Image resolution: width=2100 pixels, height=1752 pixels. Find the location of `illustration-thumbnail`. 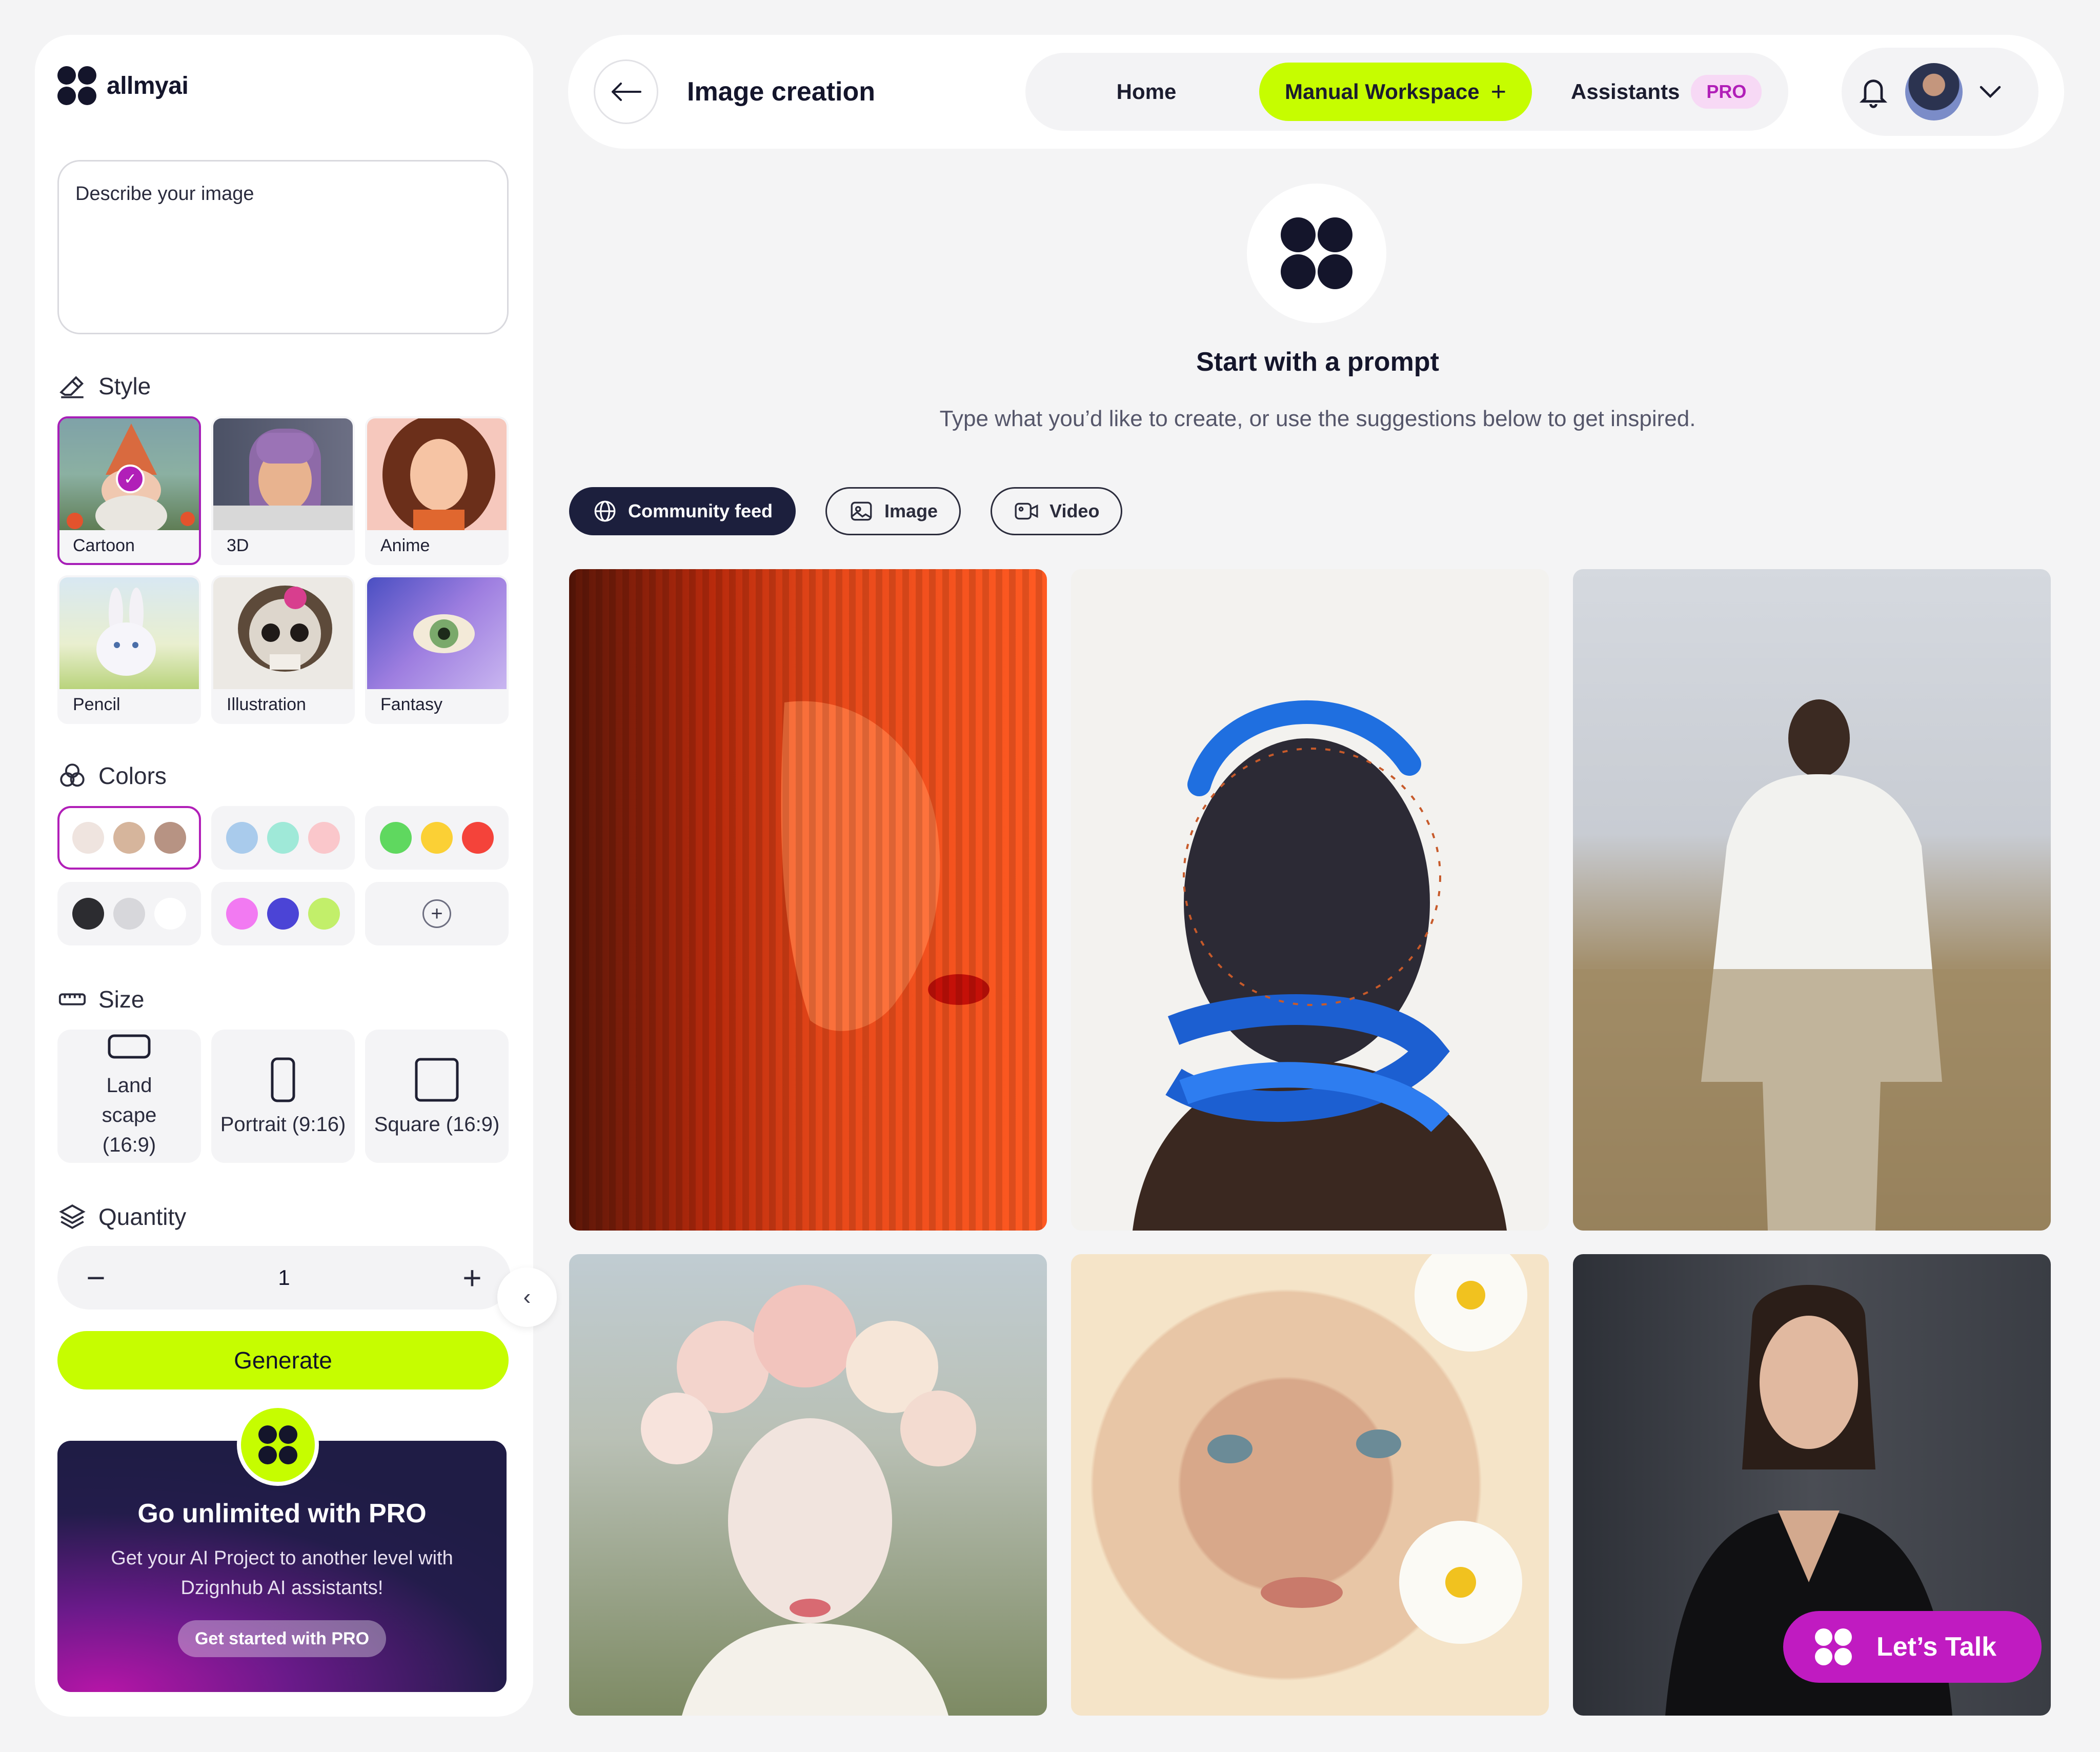

illustration-thumbnail is located at coordinates (283, 633).